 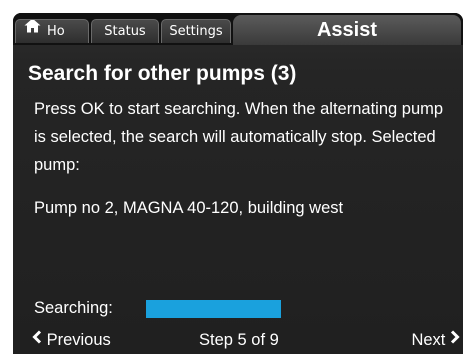 I want to click on search-progress-bar, so click(x=268, y=309).